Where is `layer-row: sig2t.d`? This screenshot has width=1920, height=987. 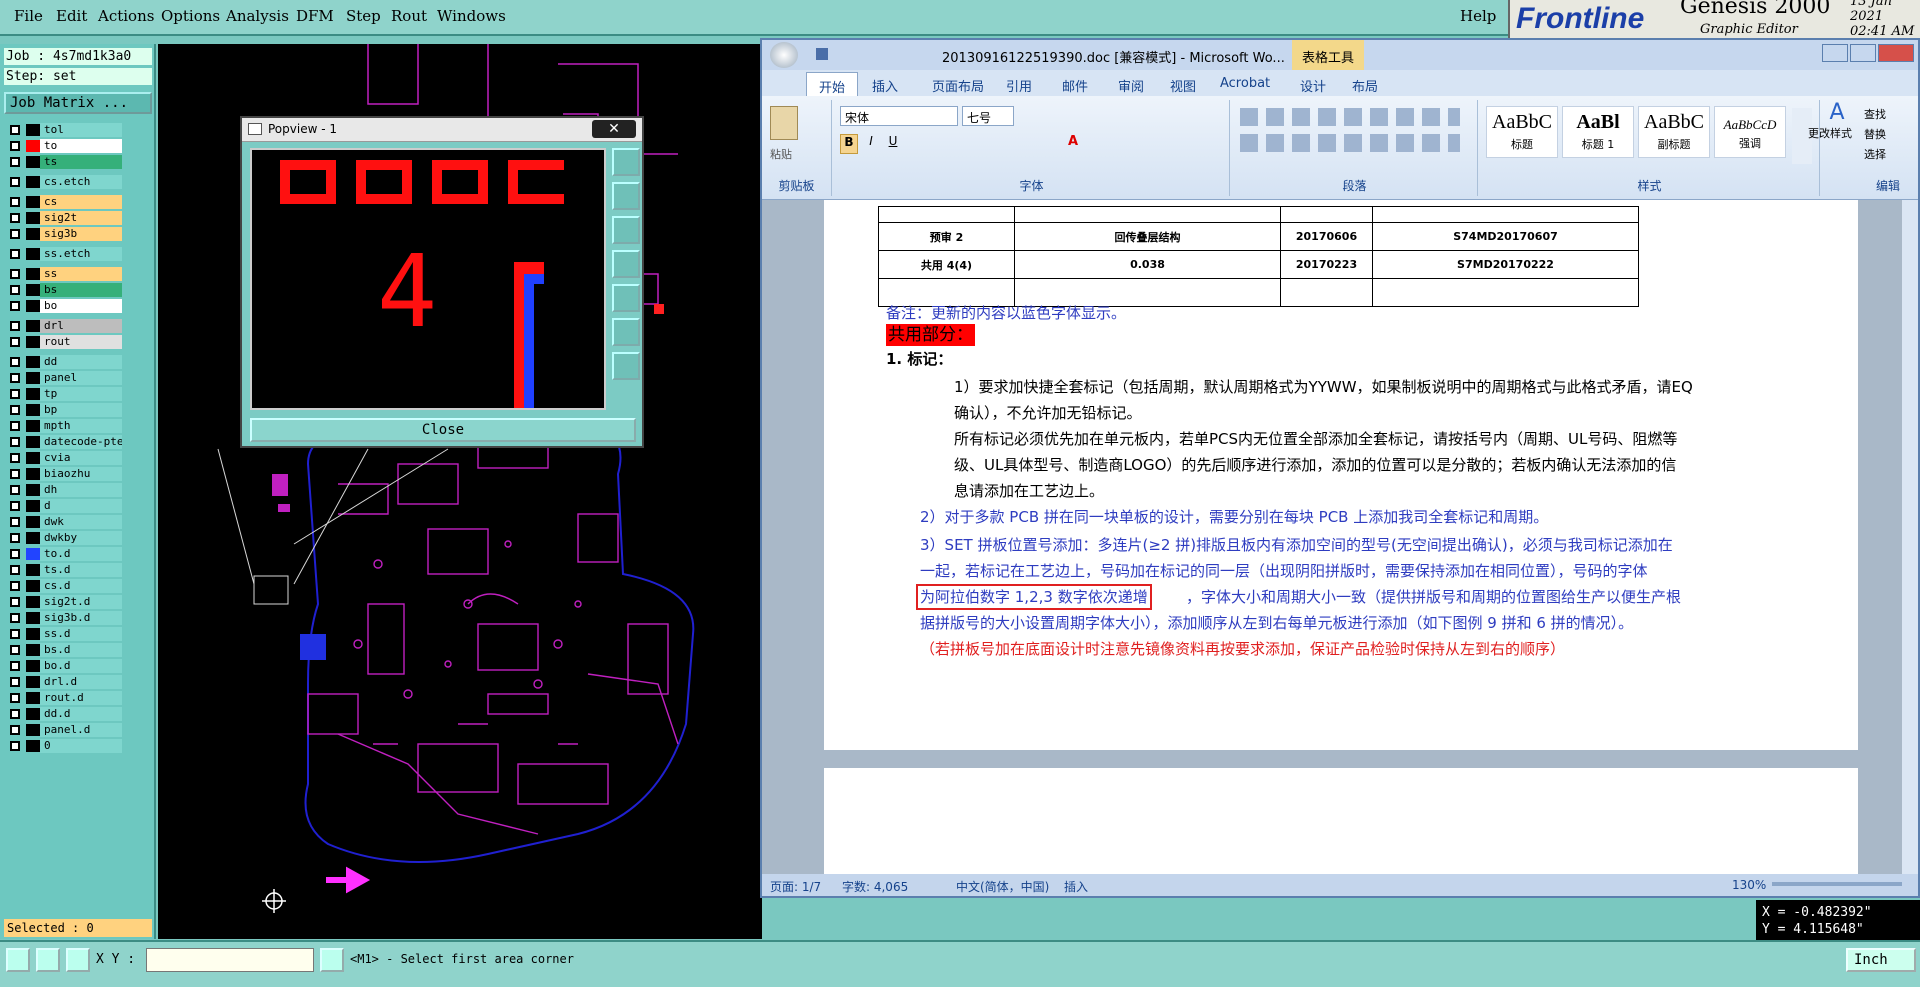 layer-row: sig2t.d is located at coordinates (63, 602).